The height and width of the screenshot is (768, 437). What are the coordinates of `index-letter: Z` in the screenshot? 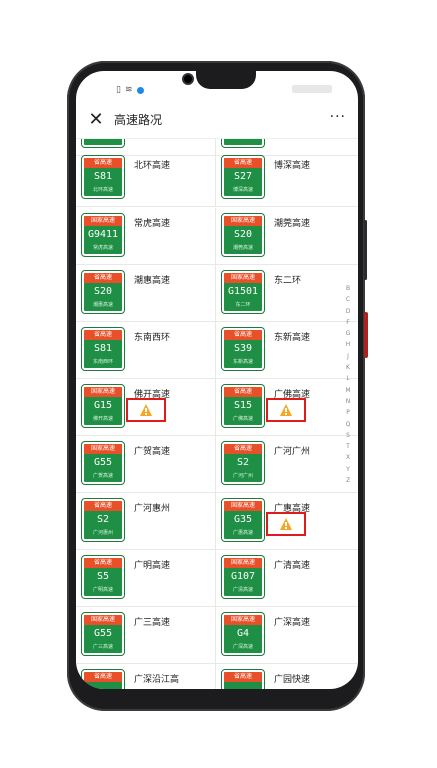 It's located at (348, 480).